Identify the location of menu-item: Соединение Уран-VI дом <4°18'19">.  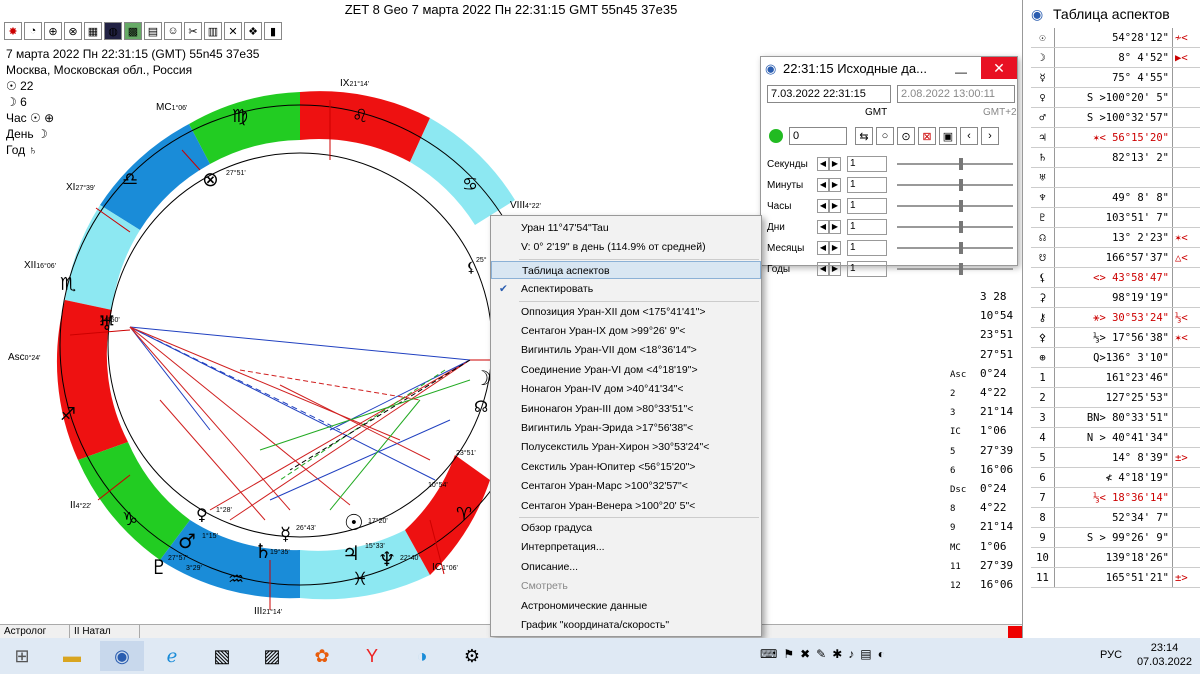
(626, 370).